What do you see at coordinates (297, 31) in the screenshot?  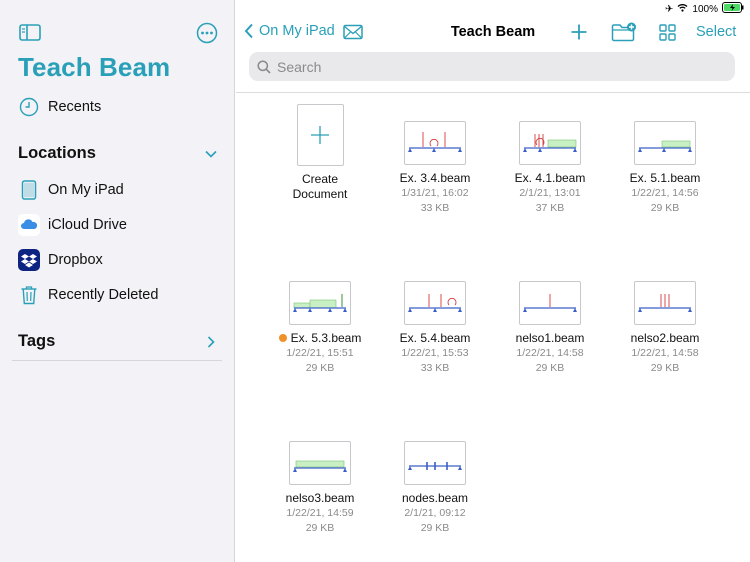 I see `back-label: On My iPad` at bounding box center [297, 31].